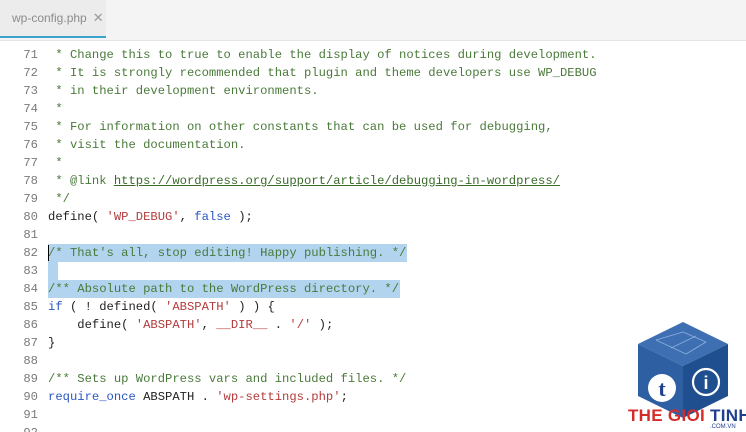 The height and width of the screenshot is (432, 746). I want to click on line-number: 91, so click(30, 415).